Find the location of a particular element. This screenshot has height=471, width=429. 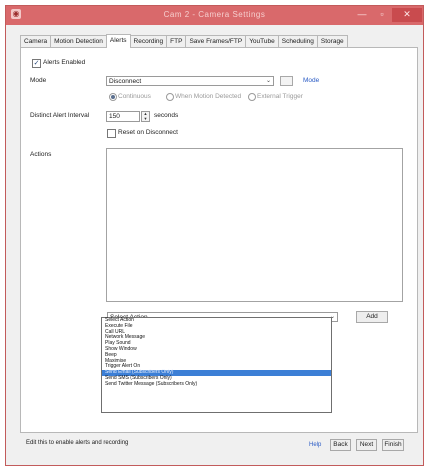

radio-external-trigger-label: External Trigger is located at coordinates (280, 96).